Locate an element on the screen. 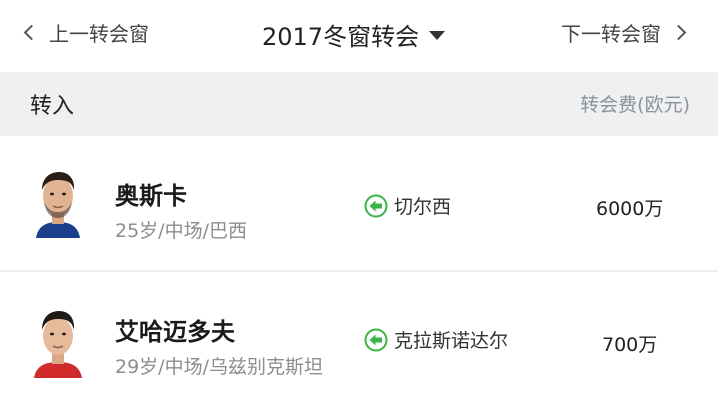  from-club: 切尔西 is located at coordinates (407, 205).